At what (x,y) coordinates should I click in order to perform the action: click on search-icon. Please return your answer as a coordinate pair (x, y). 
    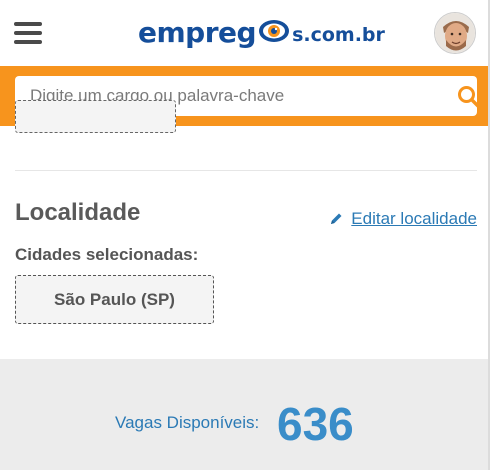
    Looking at the image, I should click on (469, 97).